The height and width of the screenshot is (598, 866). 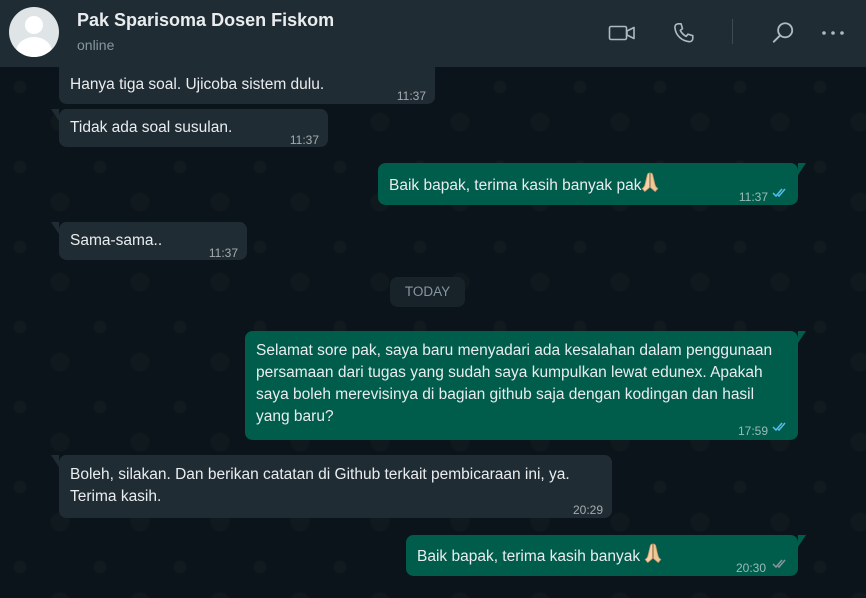 I want to click on incoming-message: Tidak ada soal susulan. 11:37, so click(x=189, y=128).